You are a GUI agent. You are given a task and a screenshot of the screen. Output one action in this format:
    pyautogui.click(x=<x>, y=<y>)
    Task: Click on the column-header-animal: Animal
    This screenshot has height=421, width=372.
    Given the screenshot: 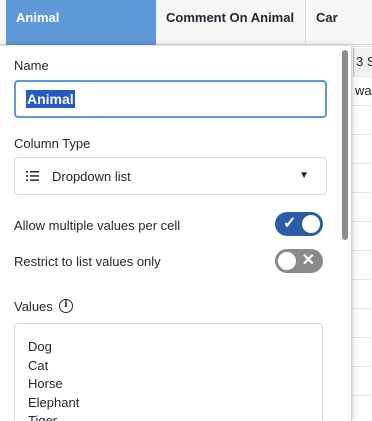 What is the action you would take?
    pyautogui.click(x=81, y=22)
    